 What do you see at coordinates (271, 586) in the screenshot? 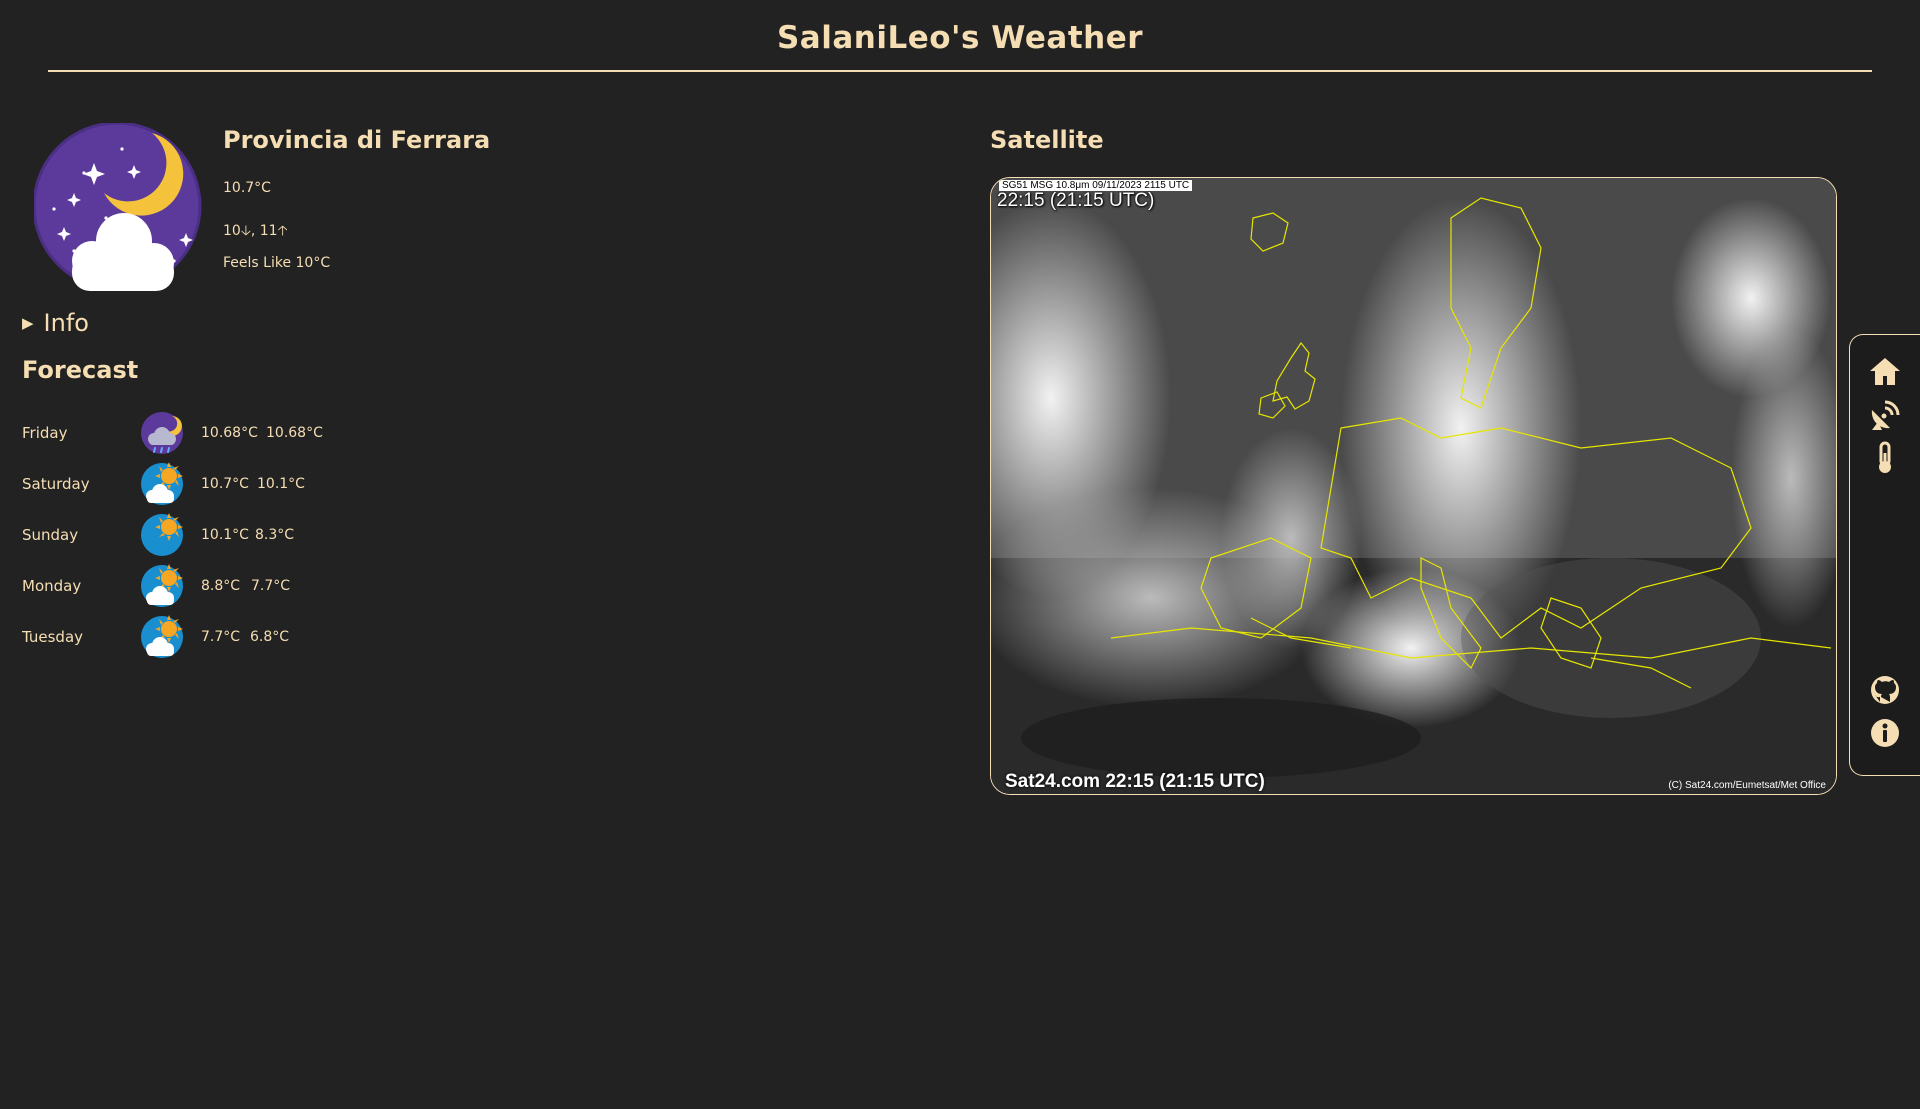
I see `forecast-min: 7.7°C` at bounding box center [271, 586].